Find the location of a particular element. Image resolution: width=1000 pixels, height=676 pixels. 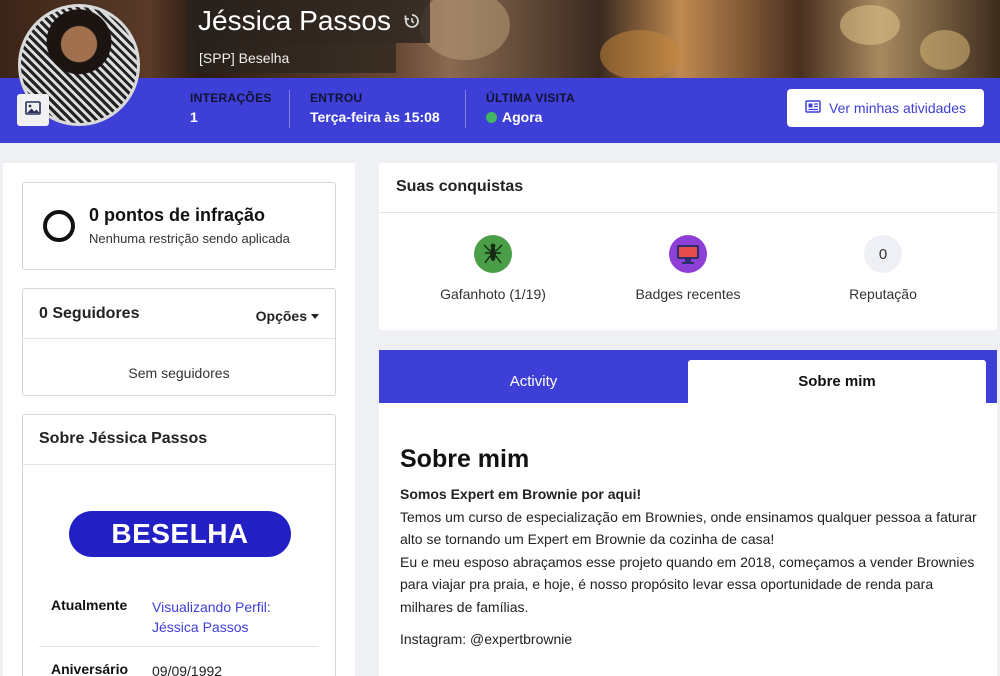

view-my-activities-button: Ver minhas atividades is located at coordinates (885, 108).